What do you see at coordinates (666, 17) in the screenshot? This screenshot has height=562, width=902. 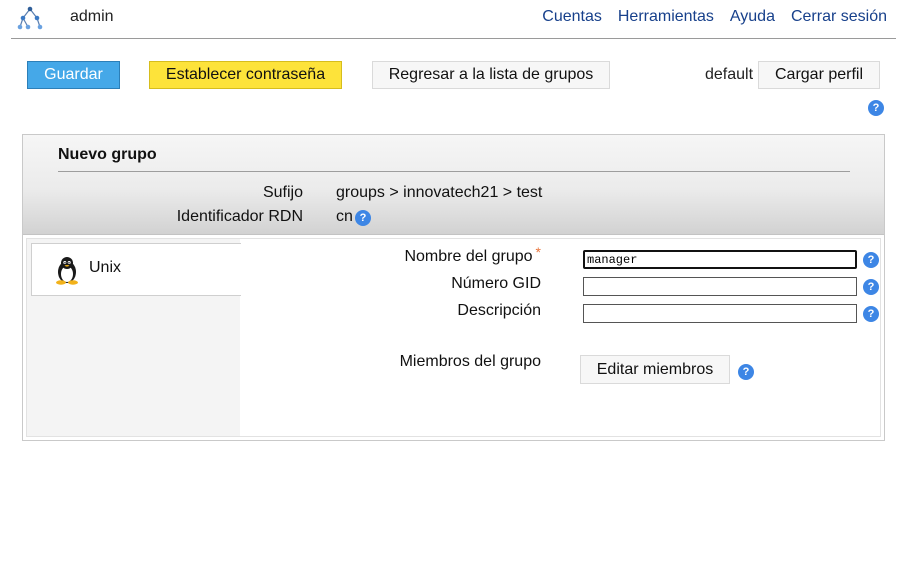 I see `nav-link-tools: Herramientas` at bounding box center [666, 17].